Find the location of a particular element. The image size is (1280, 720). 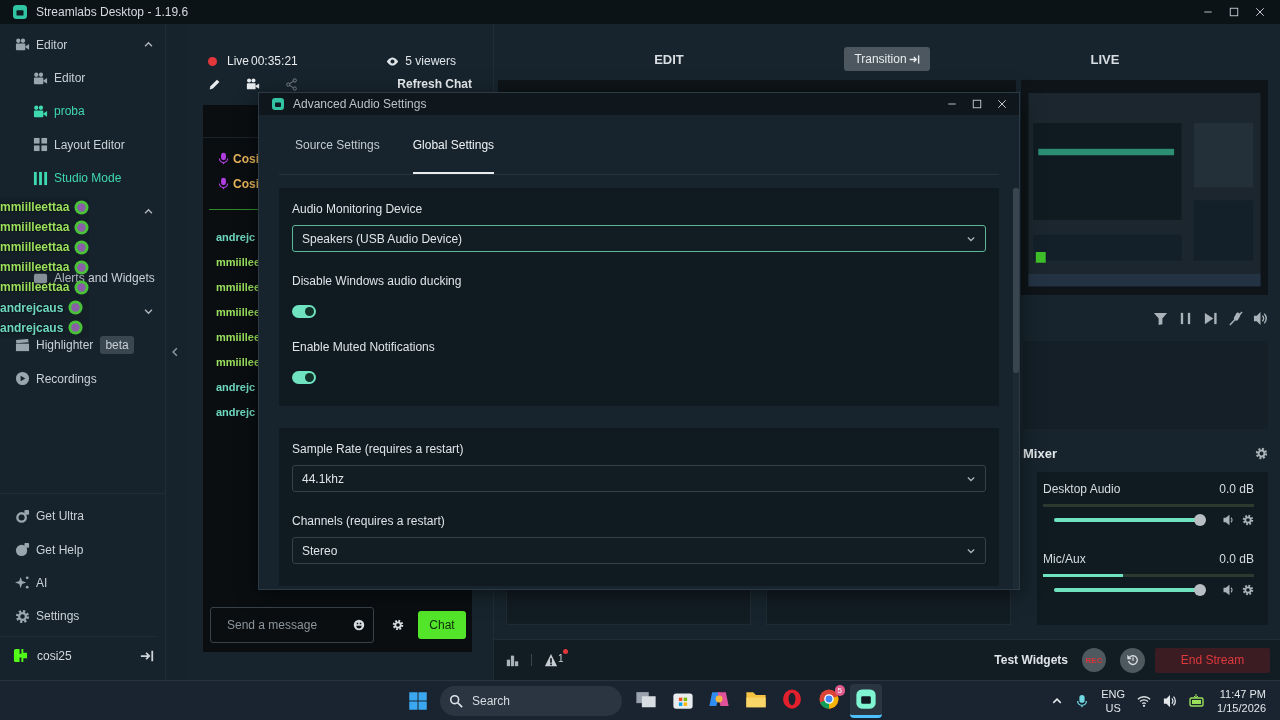

username: cosi25 is located at coordinates (54, 655).